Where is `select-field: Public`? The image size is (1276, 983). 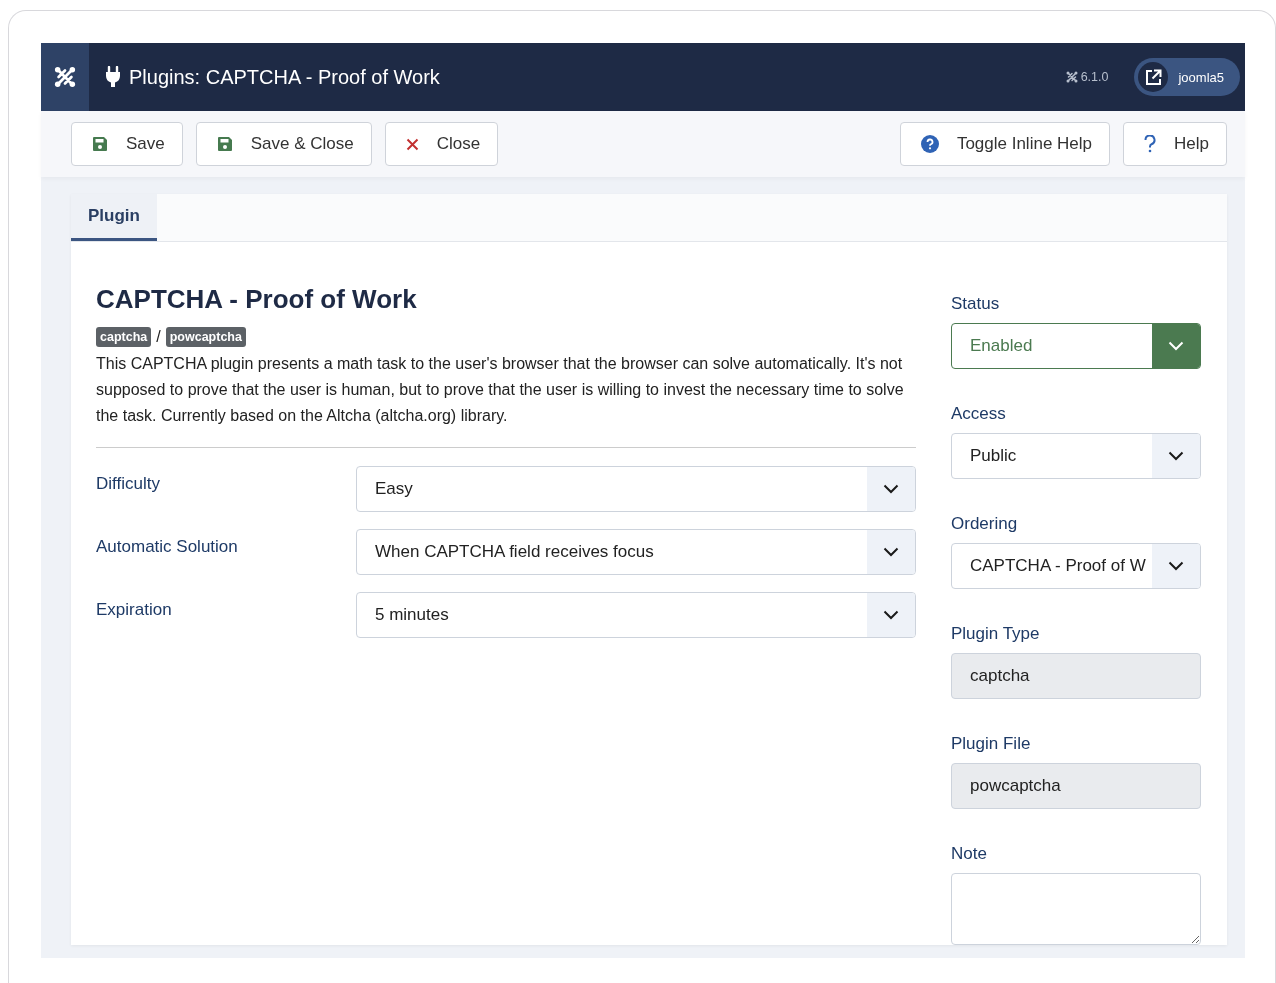
select-field: Public is located at coordinates (1076, 456).